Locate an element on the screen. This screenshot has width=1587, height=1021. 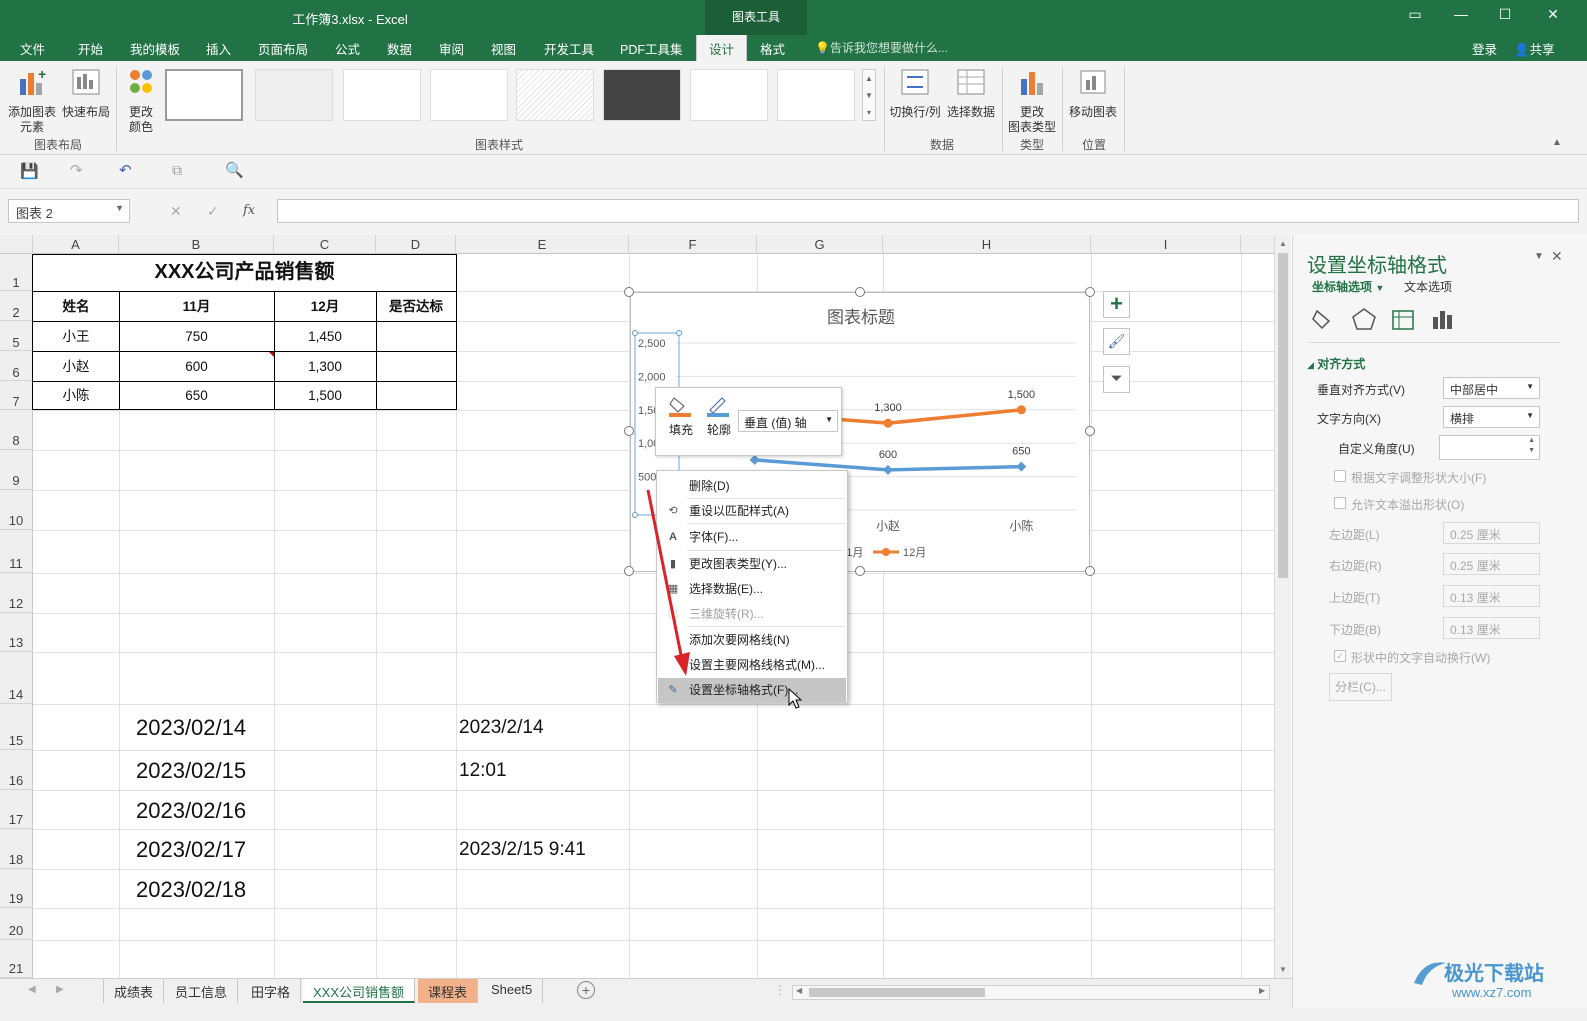
enter-icon: ✓ is located at coordinates (213, 211).